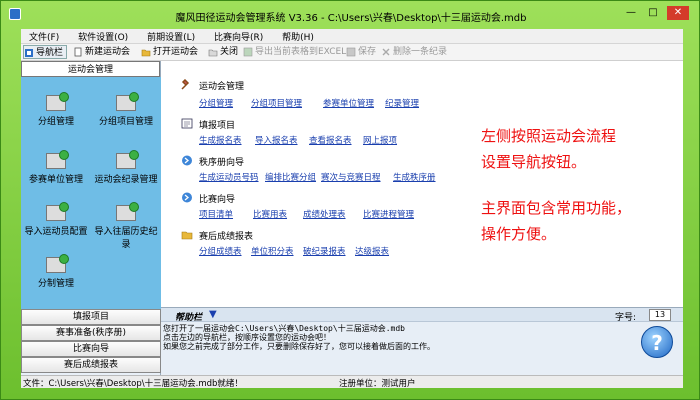 Image resolution: width=700 pixels, height=400 pixels. Describe the element at coordinates (213, 53) in the screenshot. I see `folder-close-icon` at that location.